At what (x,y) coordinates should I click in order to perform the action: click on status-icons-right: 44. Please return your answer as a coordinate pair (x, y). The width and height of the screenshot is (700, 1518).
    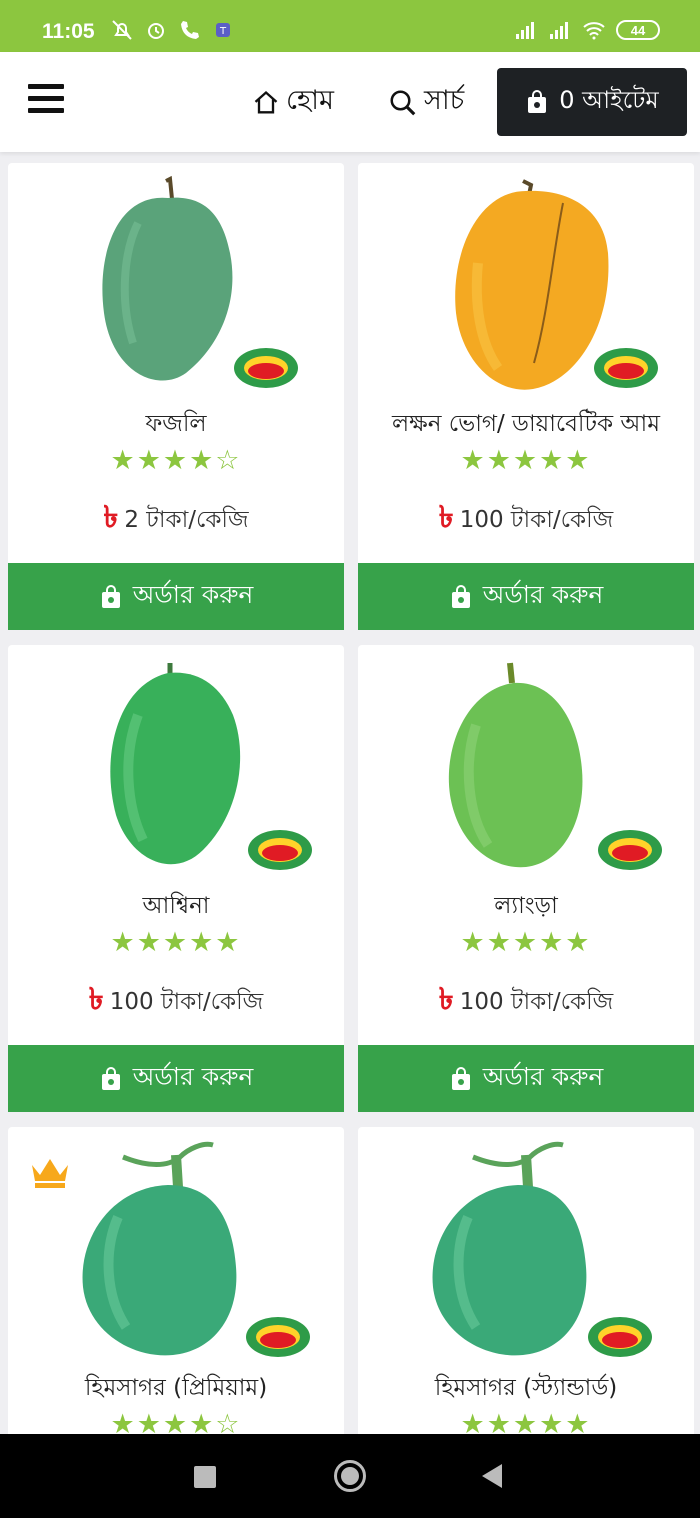
    Looking at the image, I should click on (587, 30).